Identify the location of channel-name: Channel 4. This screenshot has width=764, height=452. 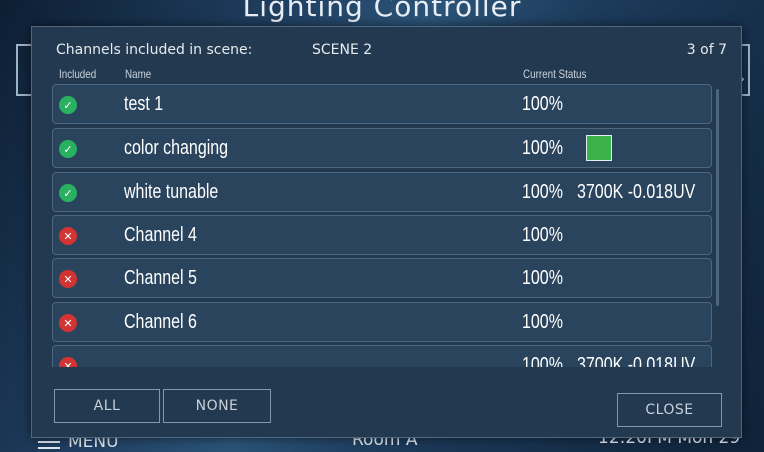
(160, 235).